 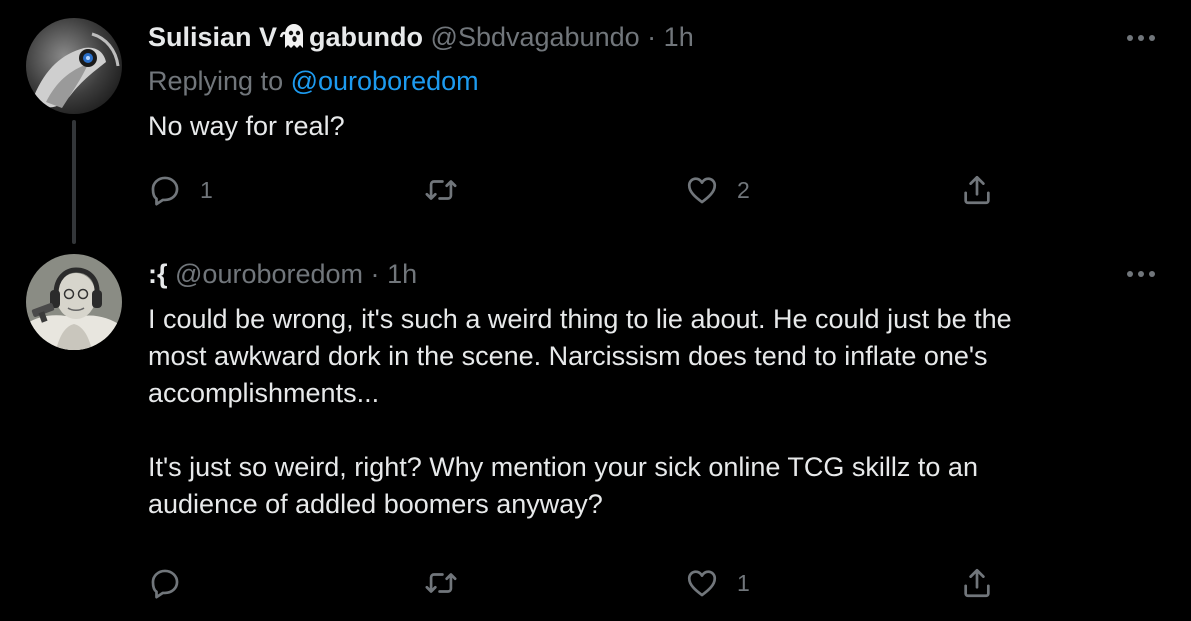 What do you see at coordinates (269, 274) in the screenshot?
I see `user-handle: @ouroboredom` at bounding box center [269, 274].